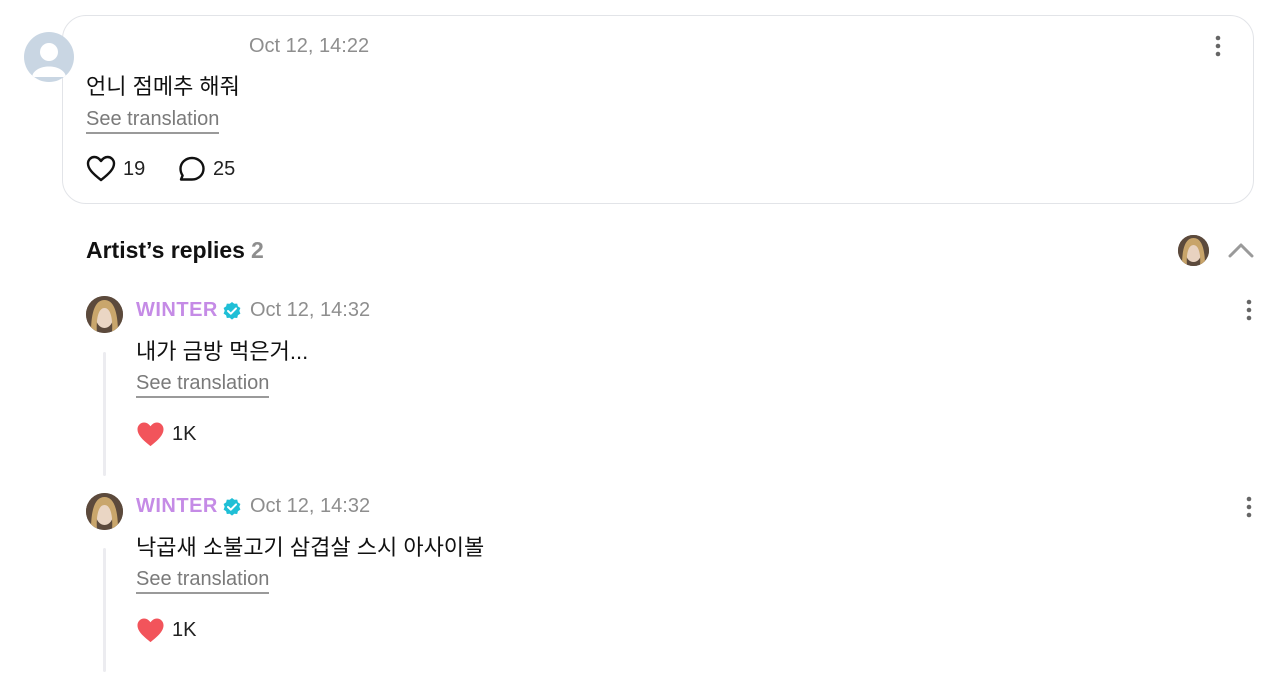  I want to click on artist-avatar-small, so click(1193, 250).